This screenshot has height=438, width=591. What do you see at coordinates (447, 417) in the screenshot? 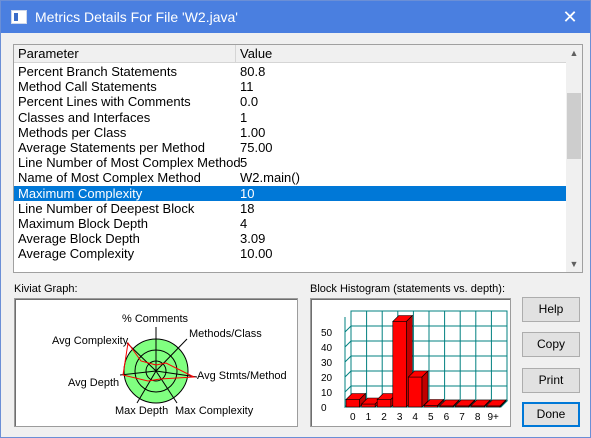
I see `histogram-x-tick-label: 6` at bounding box center [447, 417].